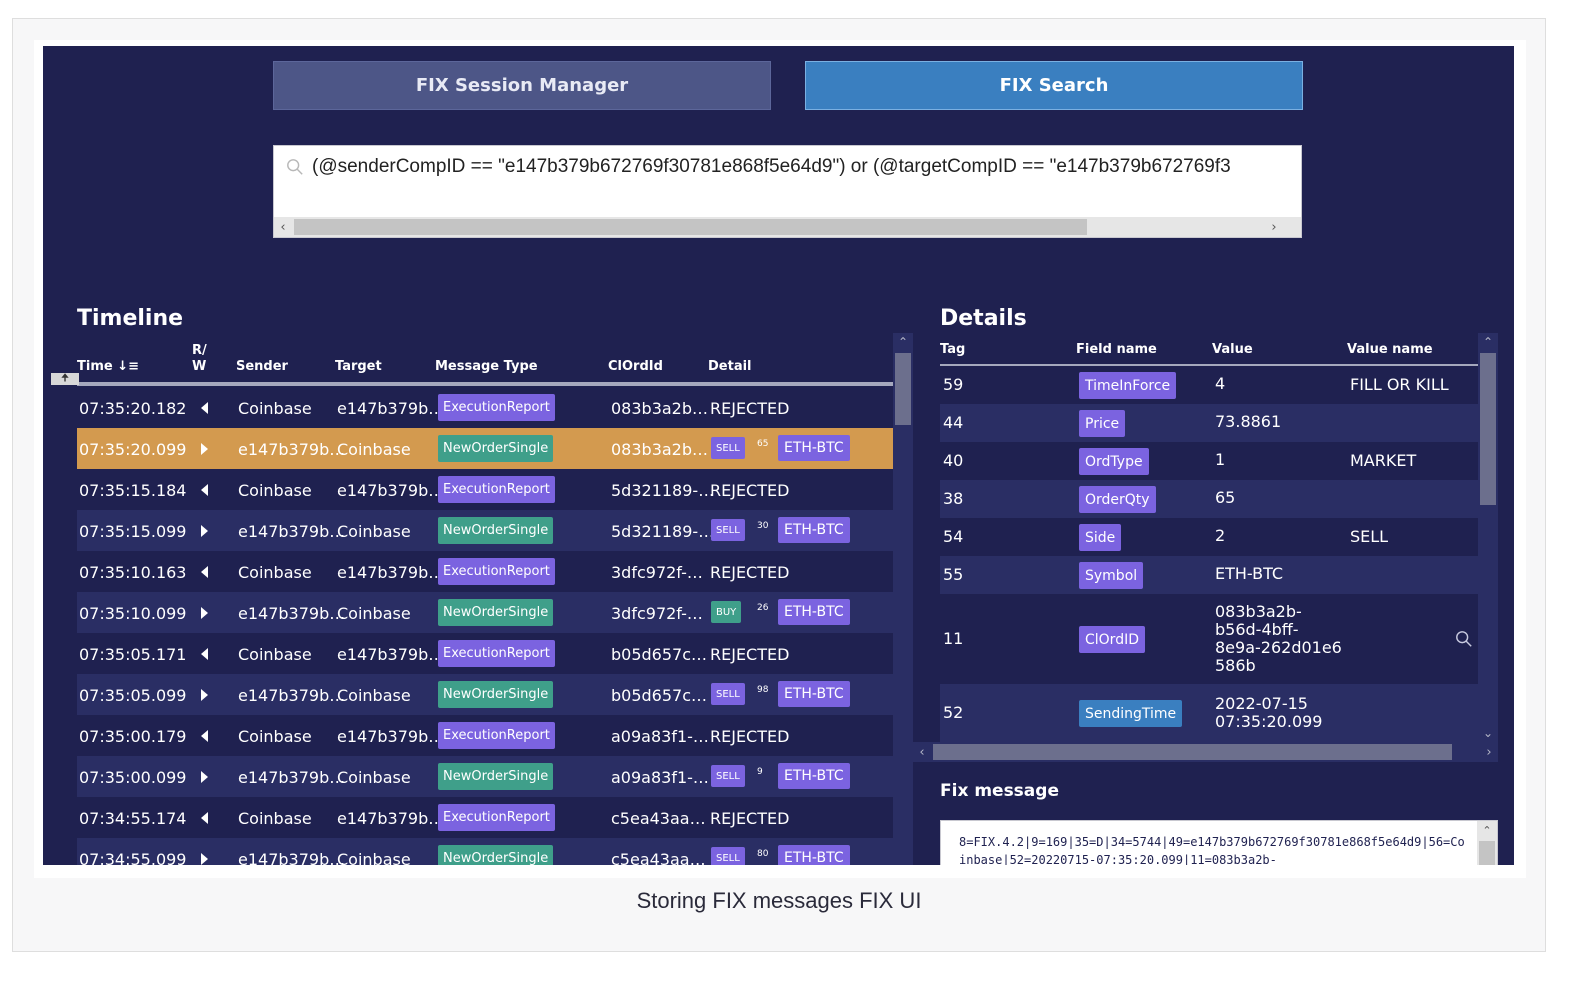 Image resolution: width=1596 pixels, height=994 pixels. What do you see at coordinates (1128, 385) in the screenshot?
I see `field-name-badge: TimeInForce` at bounding box center [1128, 385].